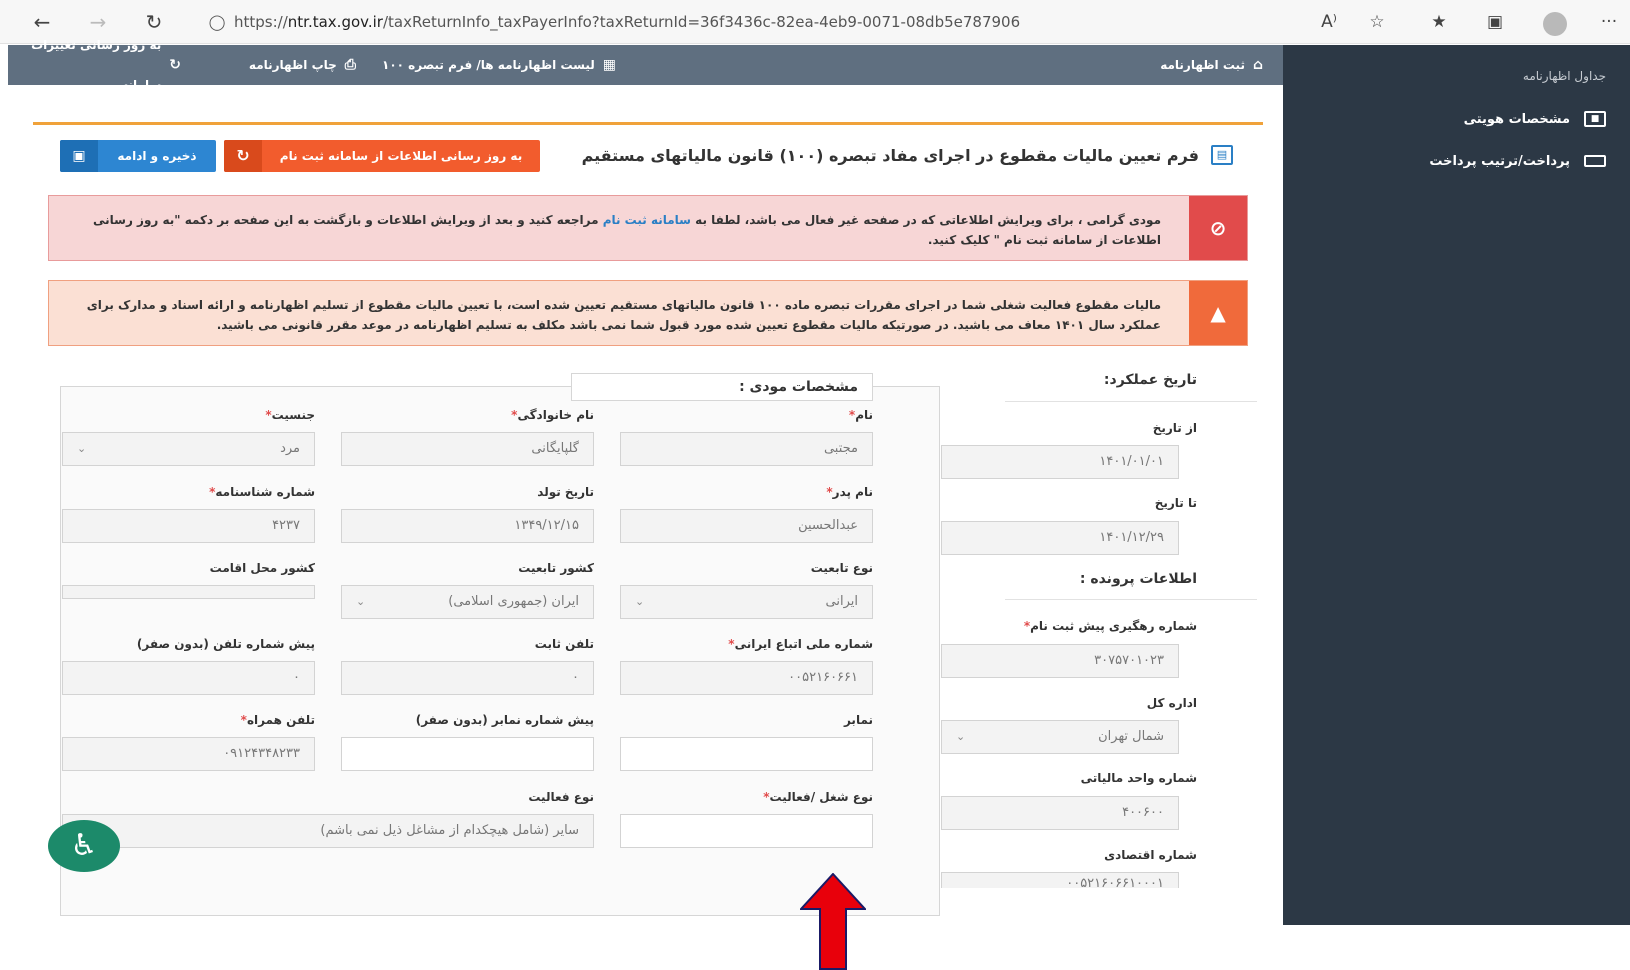 This screenshot has width=1630, height=970. What do you see at coordinates (860, 415) in the screenshot?
I see `first-name-label: نام*` at bounding box center [860, 415].